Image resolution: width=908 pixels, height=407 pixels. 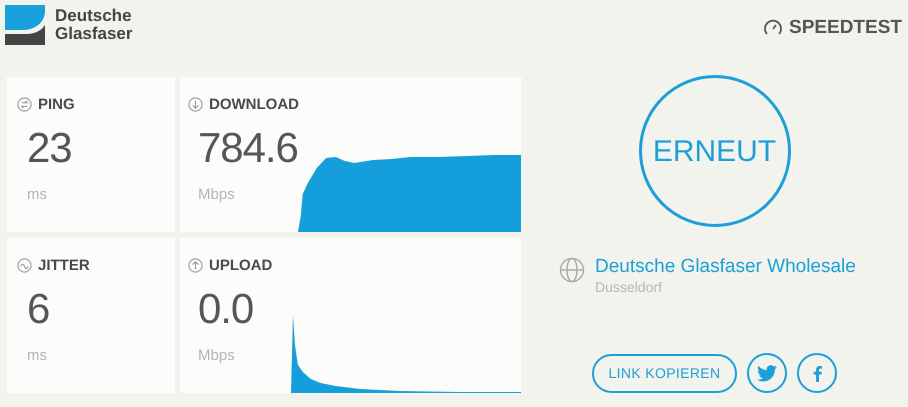 I want to click on twitter-button, so click(x=767, y=373).